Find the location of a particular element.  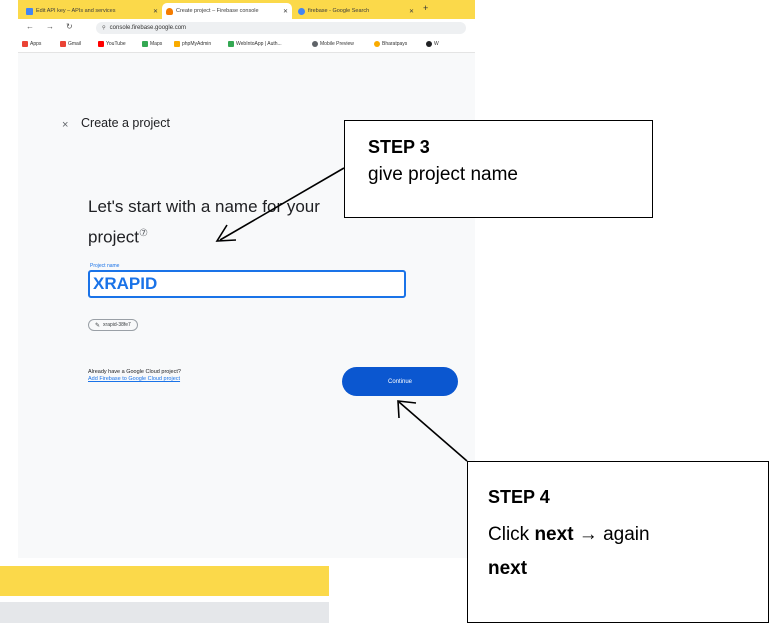

step4-title: STEP 4 is located at coordinates (519, 497).